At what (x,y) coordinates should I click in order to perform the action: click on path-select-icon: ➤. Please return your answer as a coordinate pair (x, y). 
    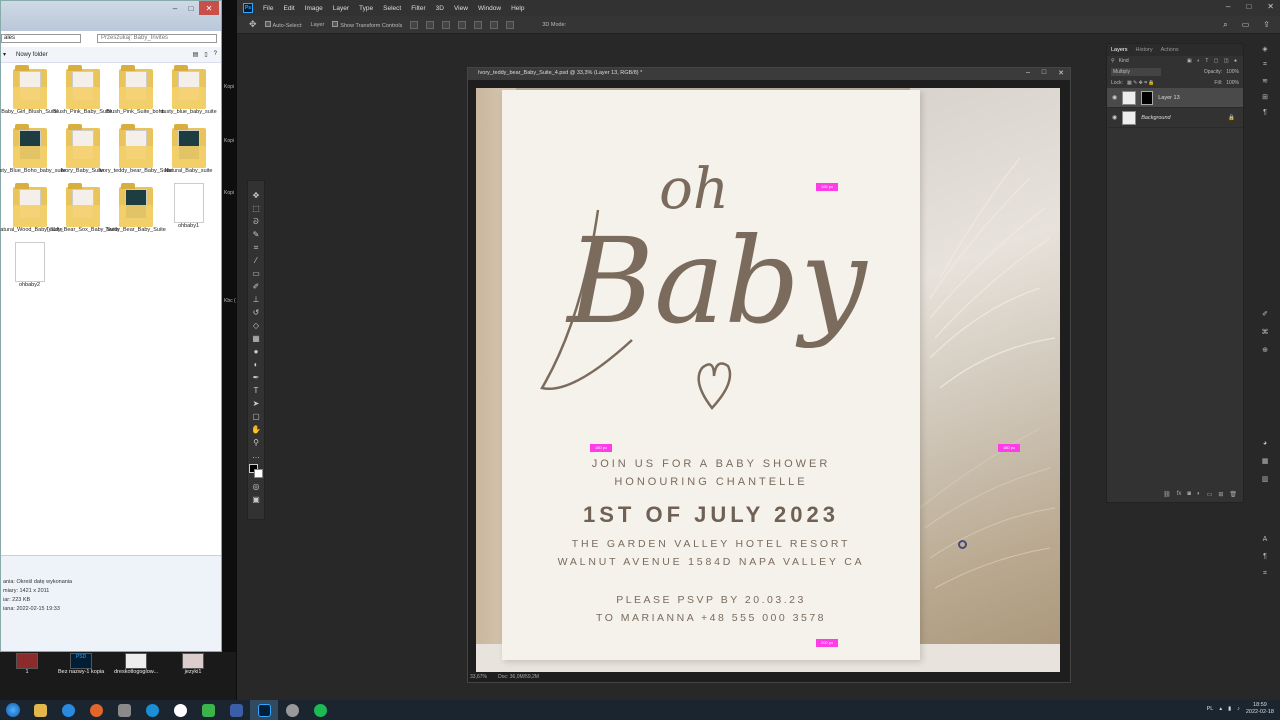
    Looking at the image, I should click on (256, 403).